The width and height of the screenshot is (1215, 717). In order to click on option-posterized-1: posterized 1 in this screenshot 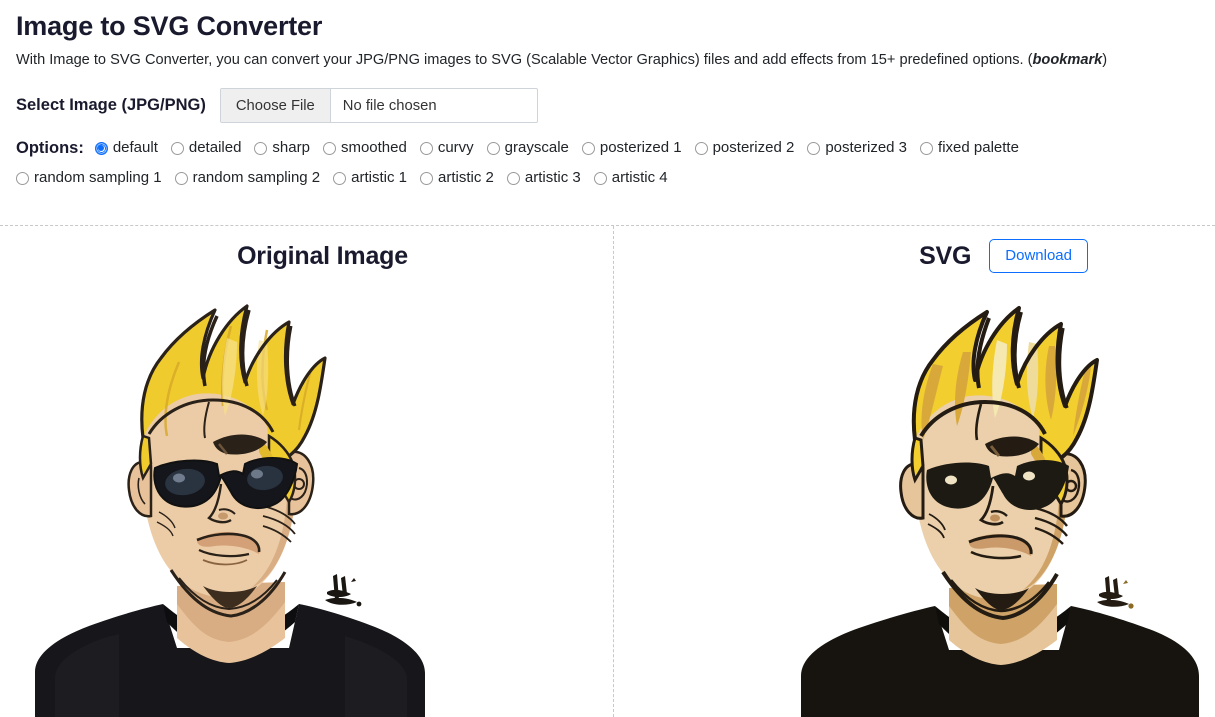, I will do `click(631, 148)`.